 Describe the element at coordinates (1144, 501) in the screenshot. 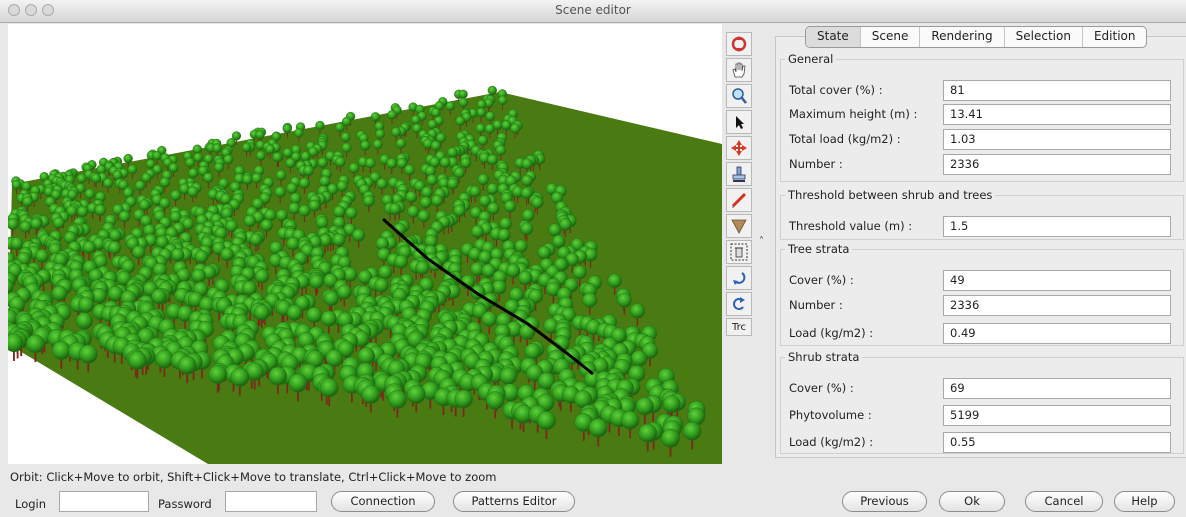

I see `help-button: Help` at that location.